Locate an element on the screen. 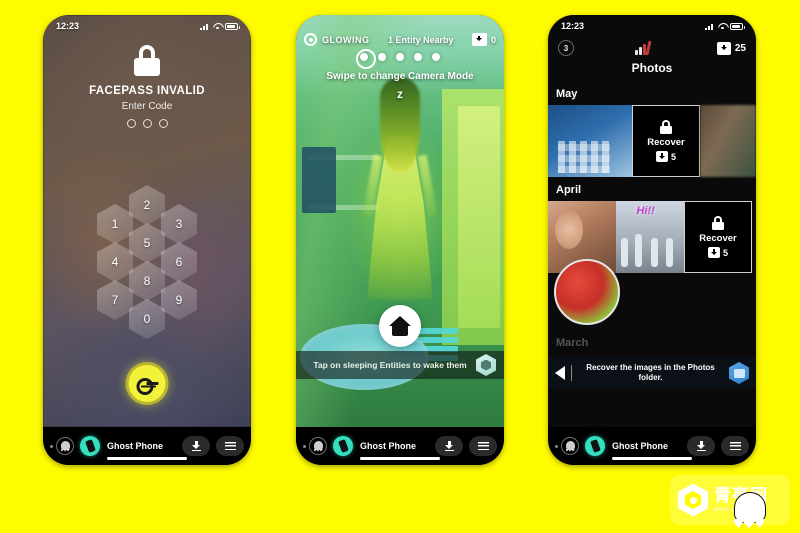 The height and width of the screenshot is (533, 800). toast-notification: Recover the images in the Photos folder. is located at coordinates (652, 373).